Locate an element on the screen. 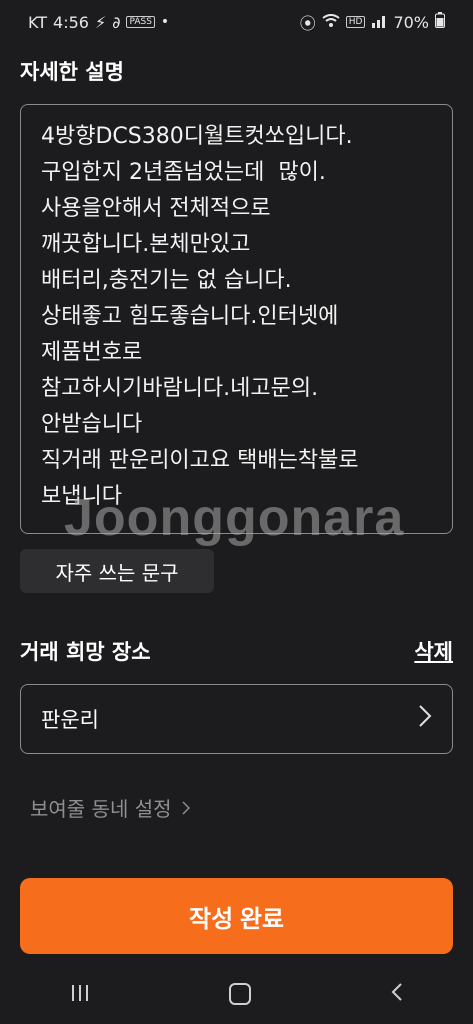 This screenshot has height=1024, width=473. location-title: 거래 희망 장소 is located at coordinates (85, 652).